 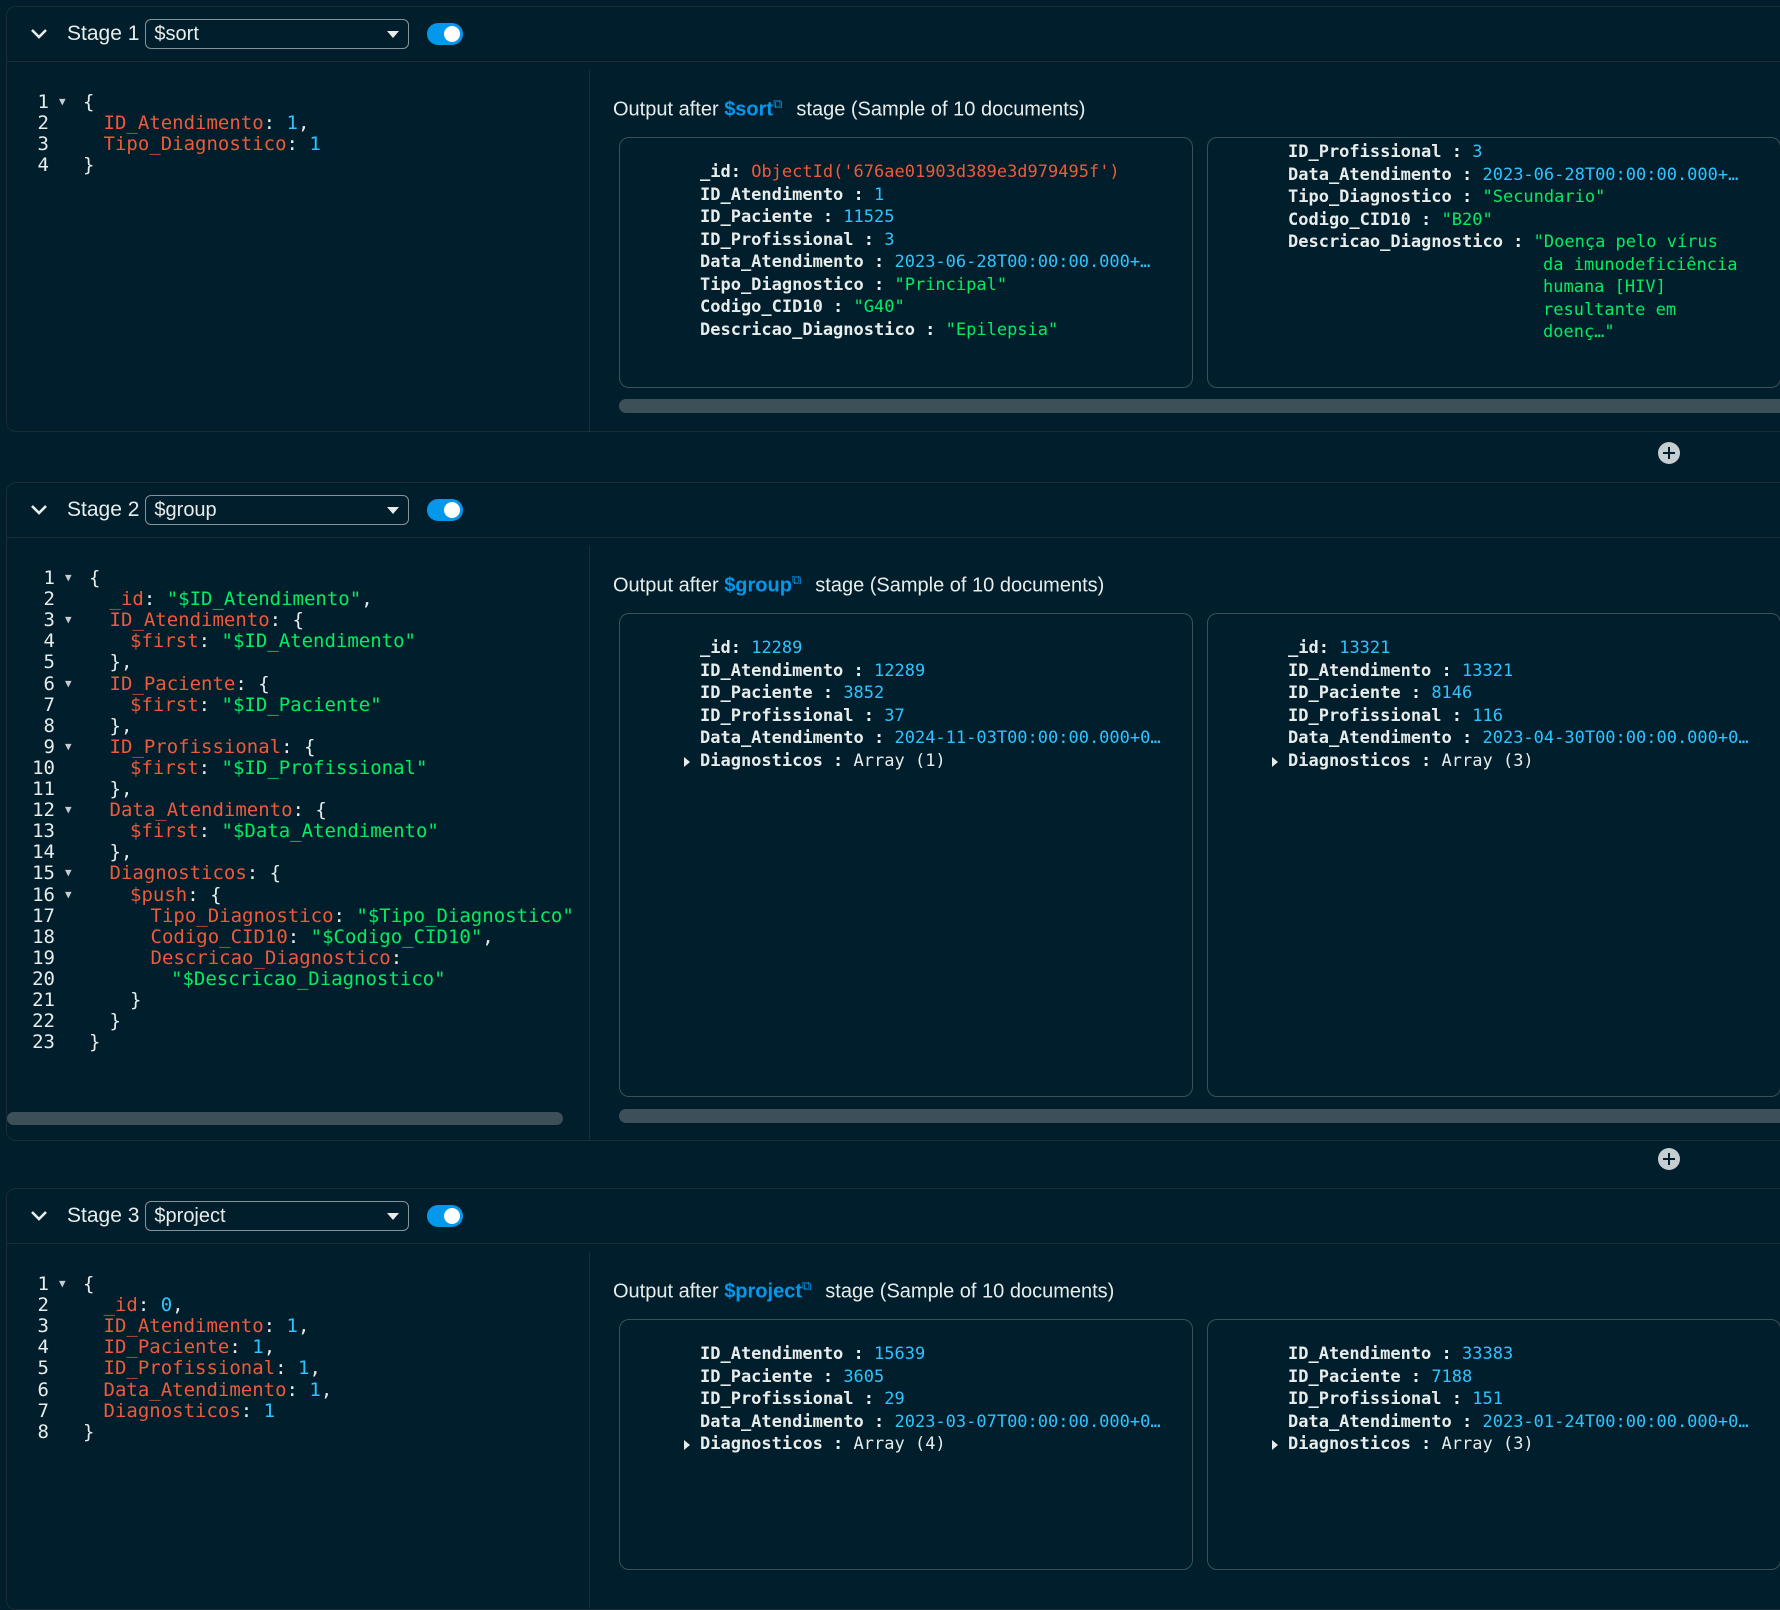 I want to click on line-number: 4, so click(x=43, y=165).